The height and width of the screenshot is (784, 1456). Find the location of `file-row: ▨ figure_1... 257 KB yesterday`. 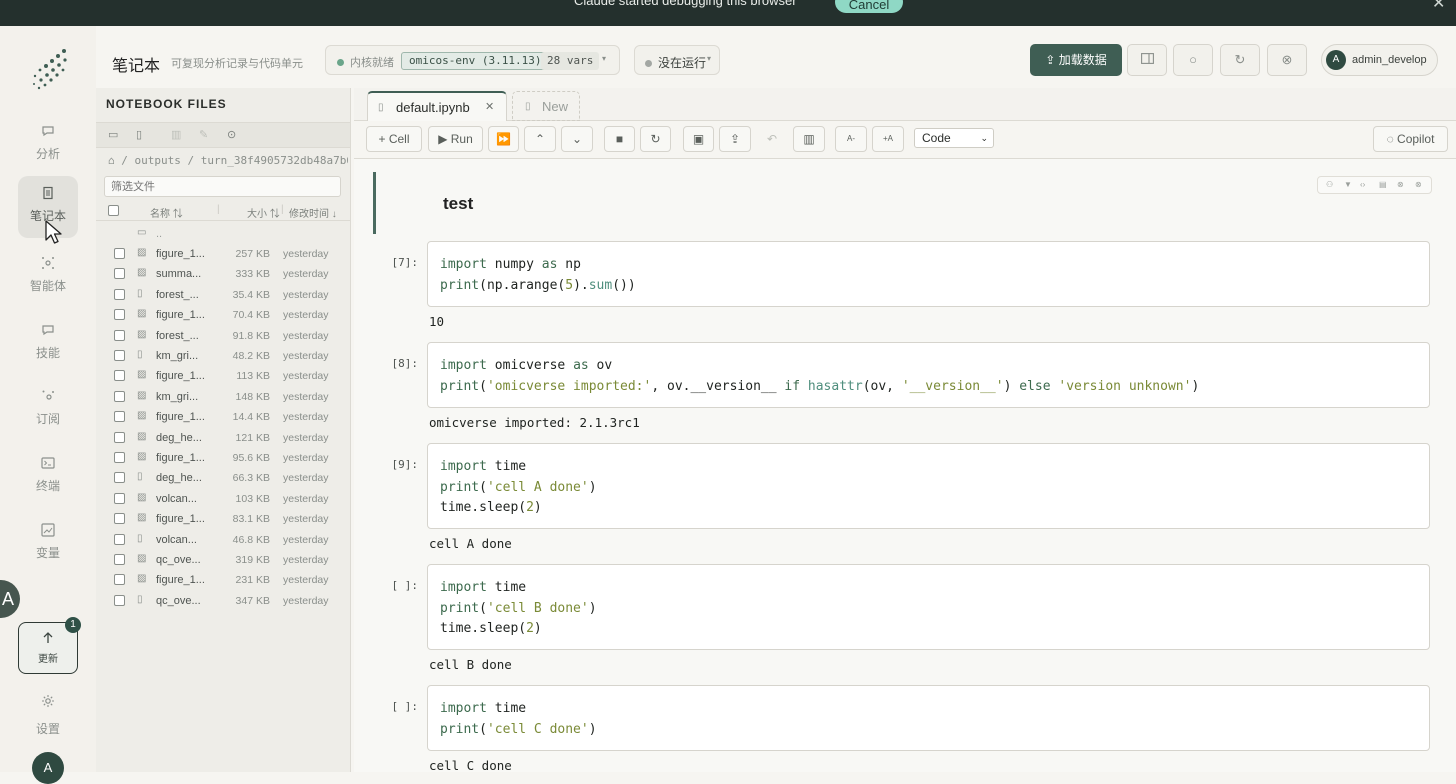

file-row: ▨ figure_1... 257 KB yesterday is located at coordinates (223, 254).